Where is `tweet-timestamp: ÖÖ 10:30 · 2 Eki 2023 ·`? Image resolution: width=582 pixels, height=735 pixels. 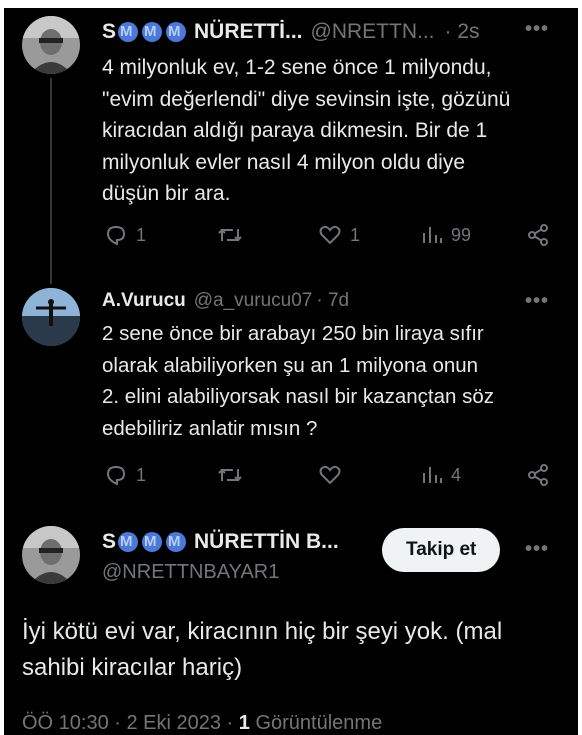
tweet-timestamp: ÖÖ 10:30 · 2 Eki 2023 · is located at coordinates (130, 723).